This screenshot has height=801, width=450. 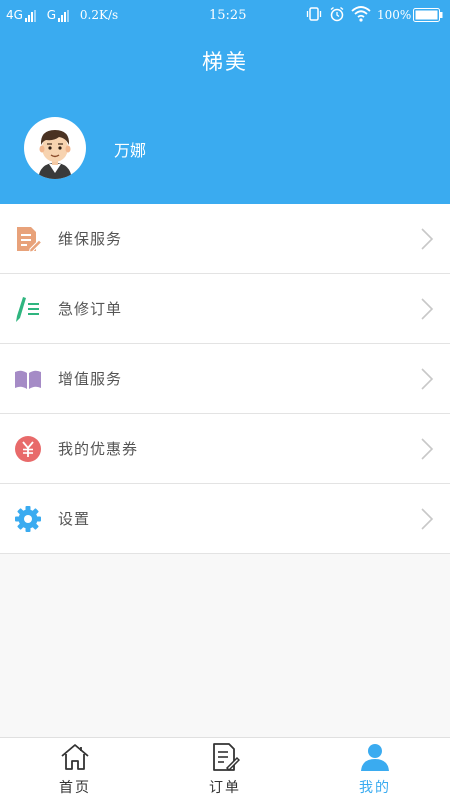 I want to click on tab-label: 首页, so click(x=75, y=788).